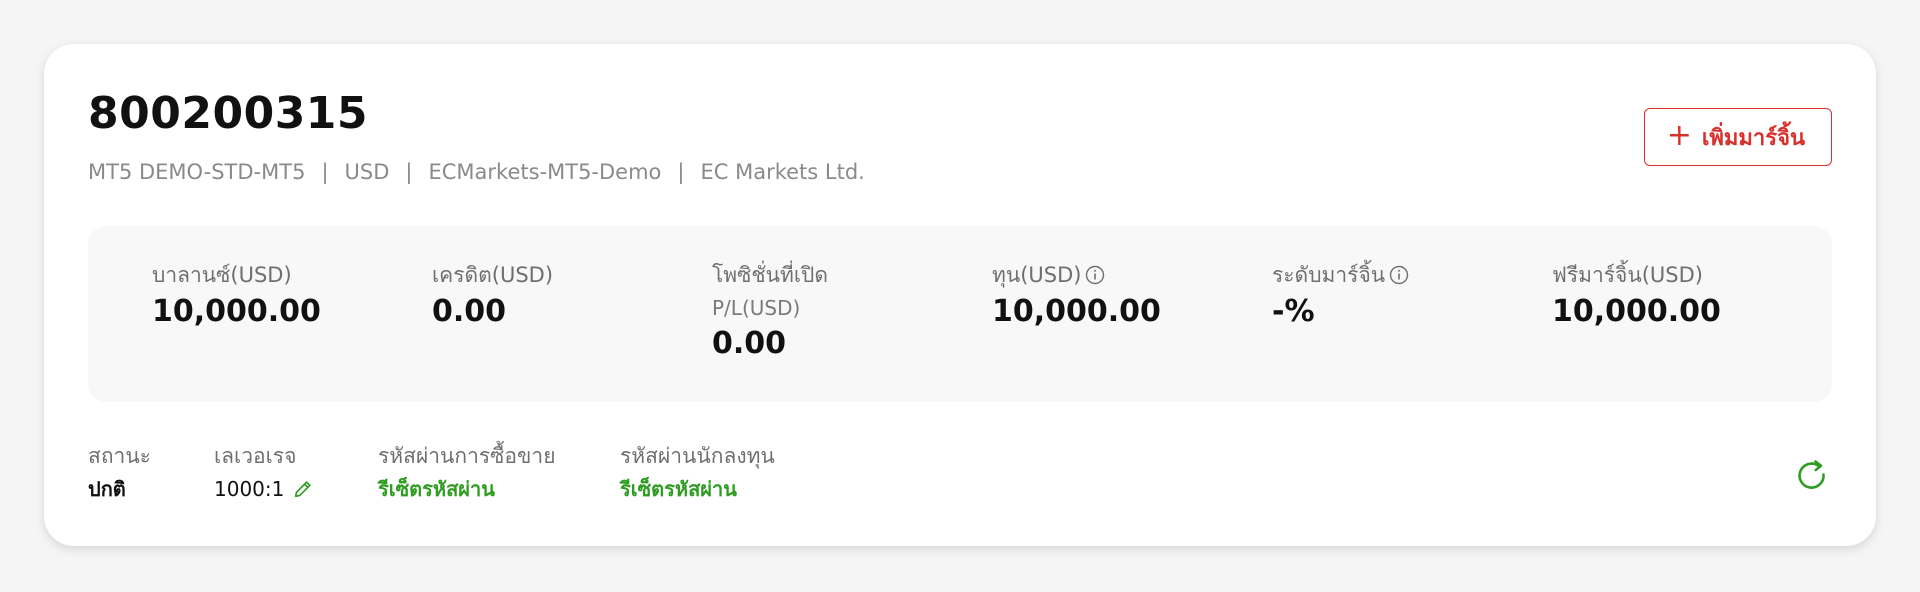 This screenshot has height=592, width=1920. I want to click on add-margin-button: + เพิ่มมาร์จิ้น, so click(1737, 137).